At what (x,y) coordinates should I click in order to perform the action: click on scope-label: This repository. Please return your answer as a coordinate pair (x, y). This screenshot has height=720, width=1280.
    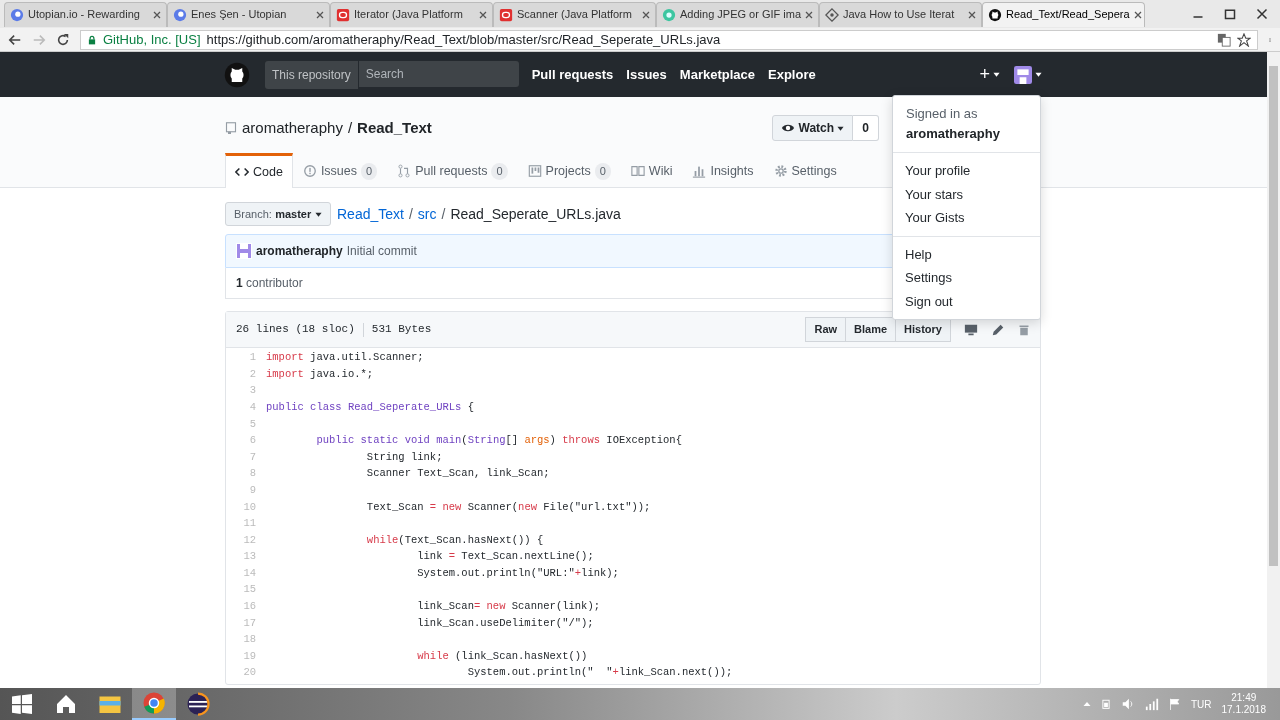
    Looking at the image, I should click on (312, 74).